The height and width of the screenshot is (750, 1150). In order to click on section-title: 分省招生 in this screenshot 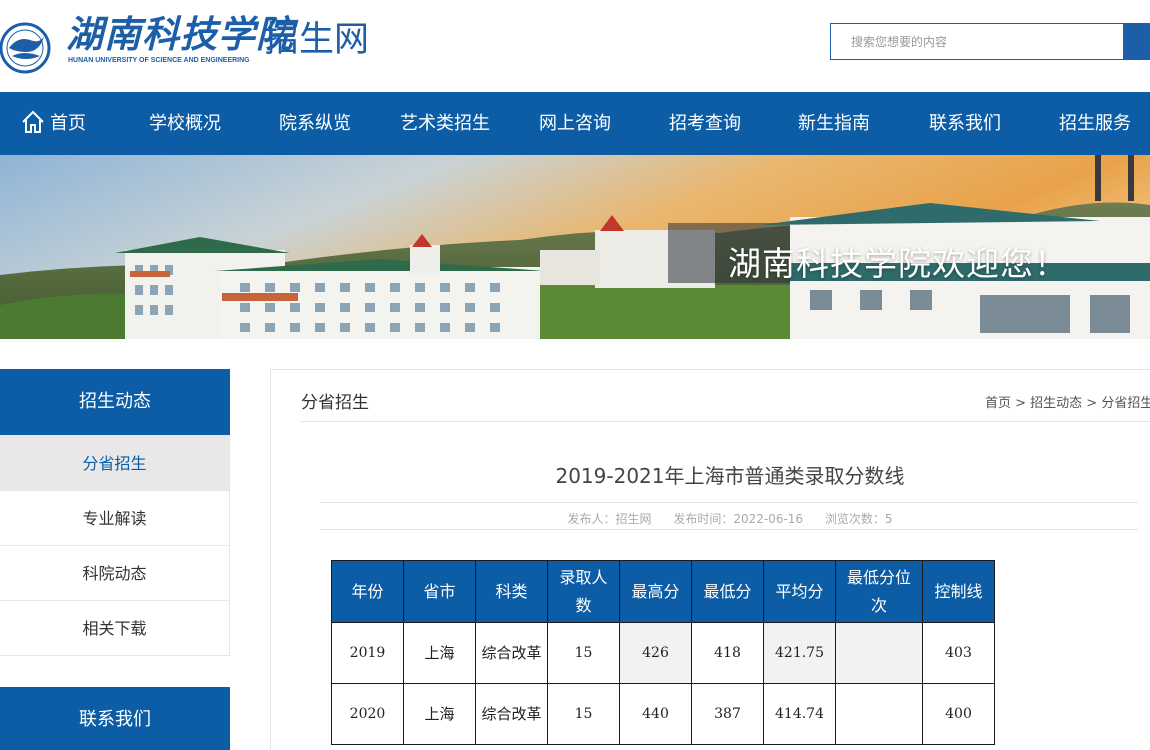, I will do `click(335, 403)`.